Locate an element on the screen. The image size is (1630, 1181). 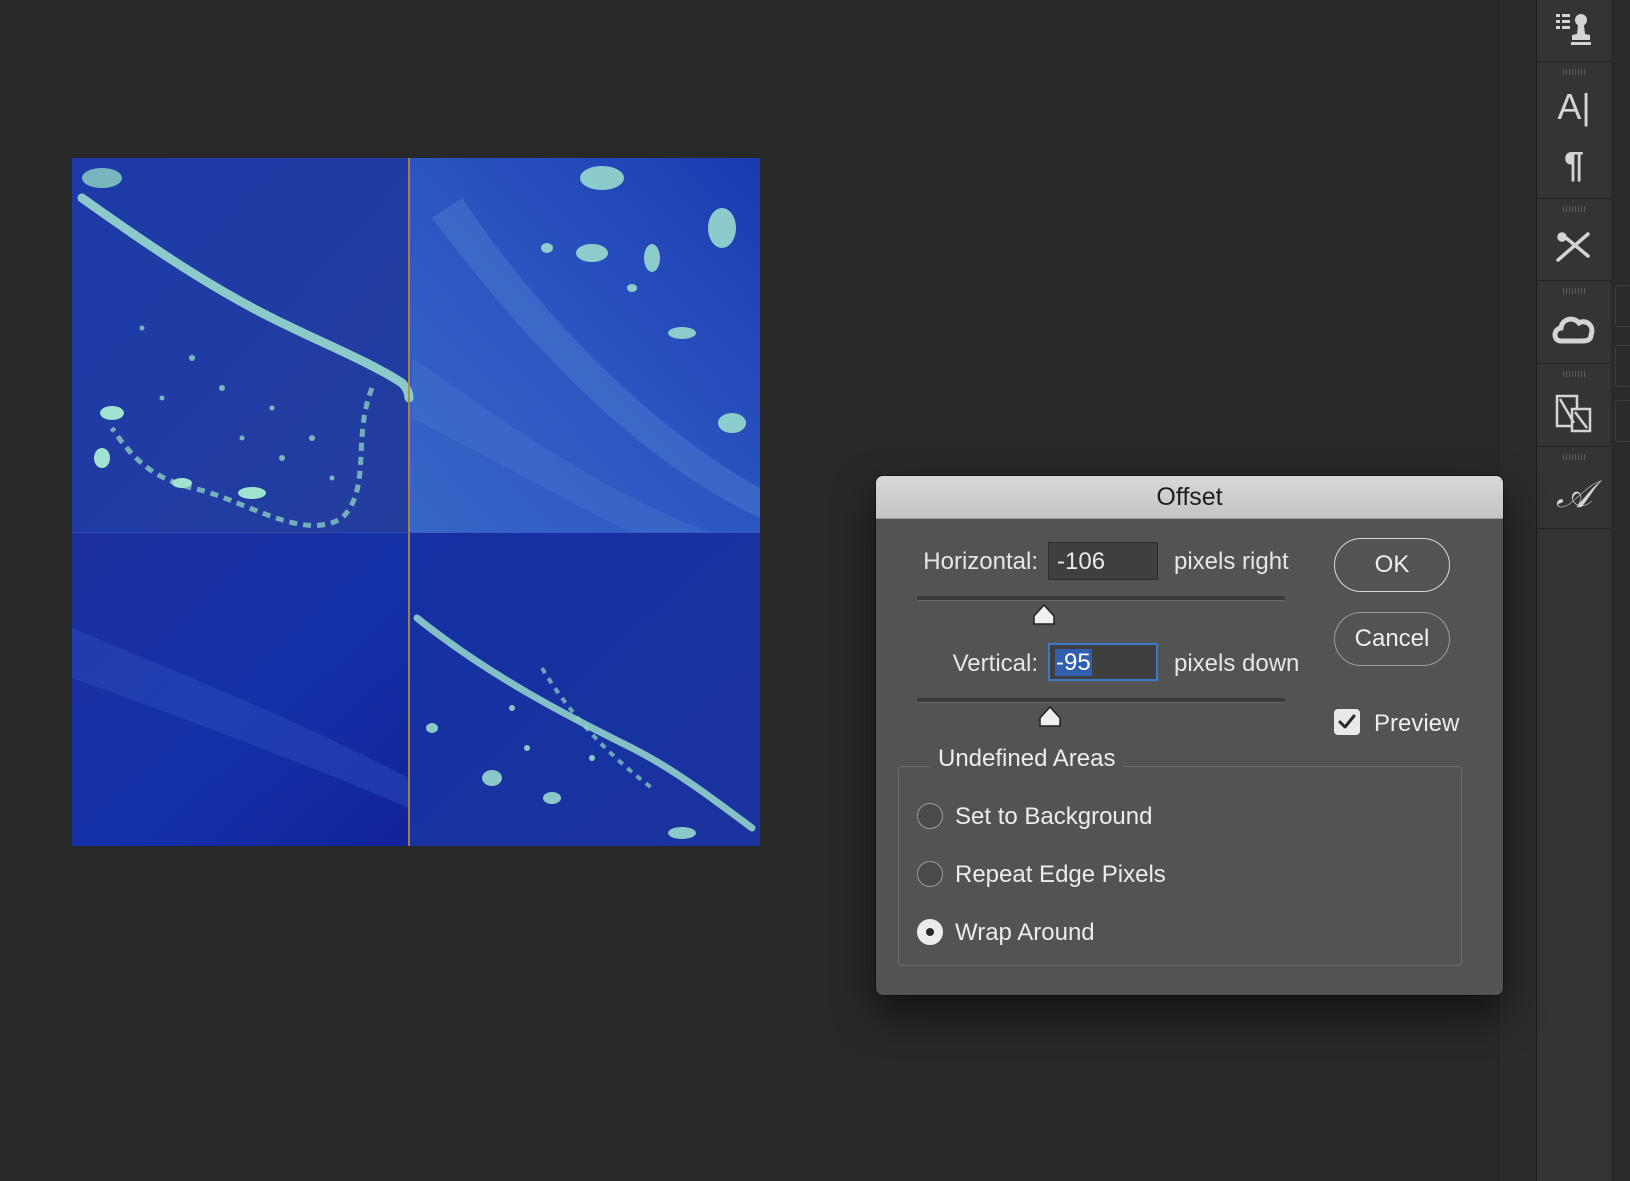
dialog-titlebar: Offset is located at coordinates (1189, 497).